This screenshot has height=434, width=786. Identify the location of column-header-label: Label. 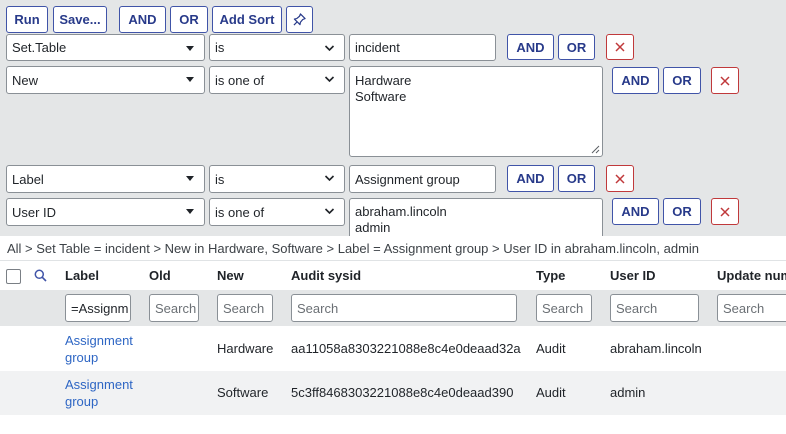
(82, 275).